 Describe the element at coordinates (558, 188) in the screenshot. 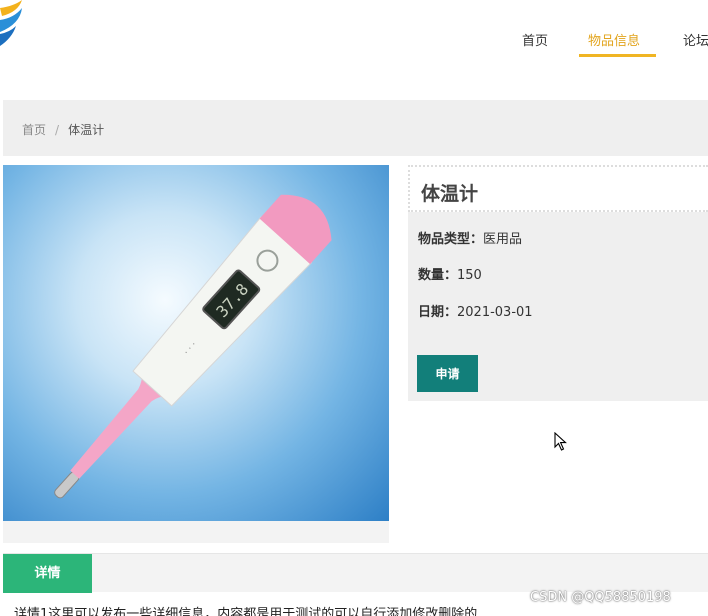

I see `product-title-box: 体温计` at that location.